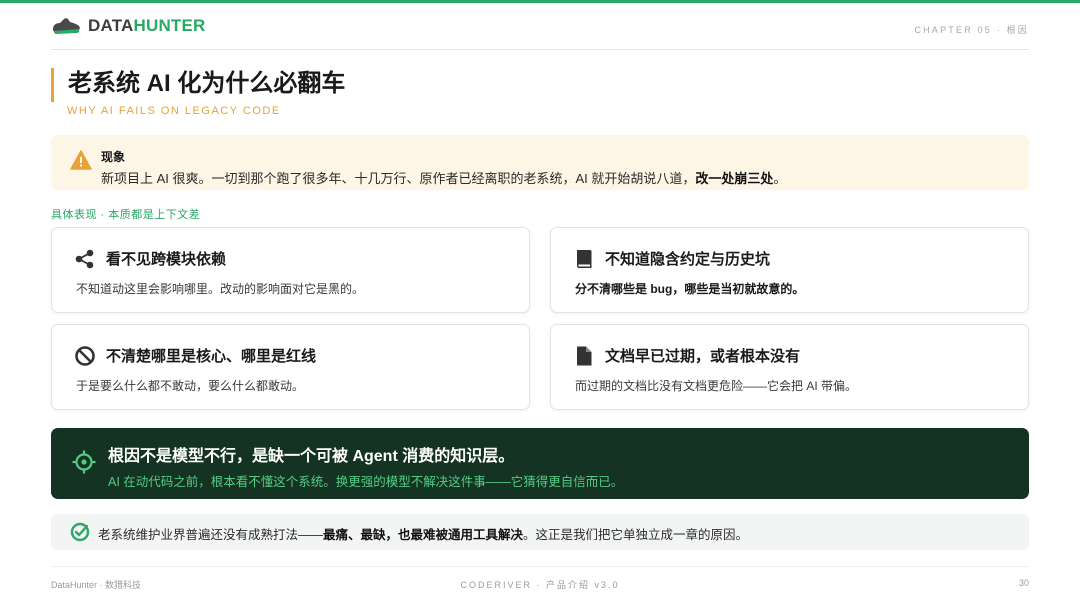 This screenshot has width=1080, height=608. What do you see at coordinates (126, 215) in the screenshot?
I see `section-label: 具体表现 · 本质都是上下文差` at bounding box center [126, 215].